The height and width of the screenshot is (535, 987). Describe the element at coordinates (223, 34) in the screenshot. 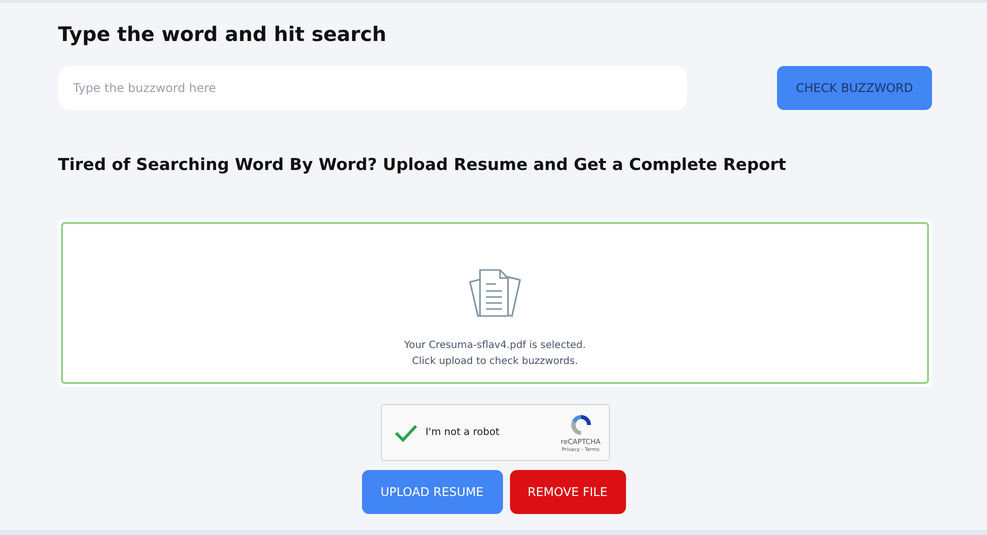

I see `search-heading: Type the word and hit search` at that location.